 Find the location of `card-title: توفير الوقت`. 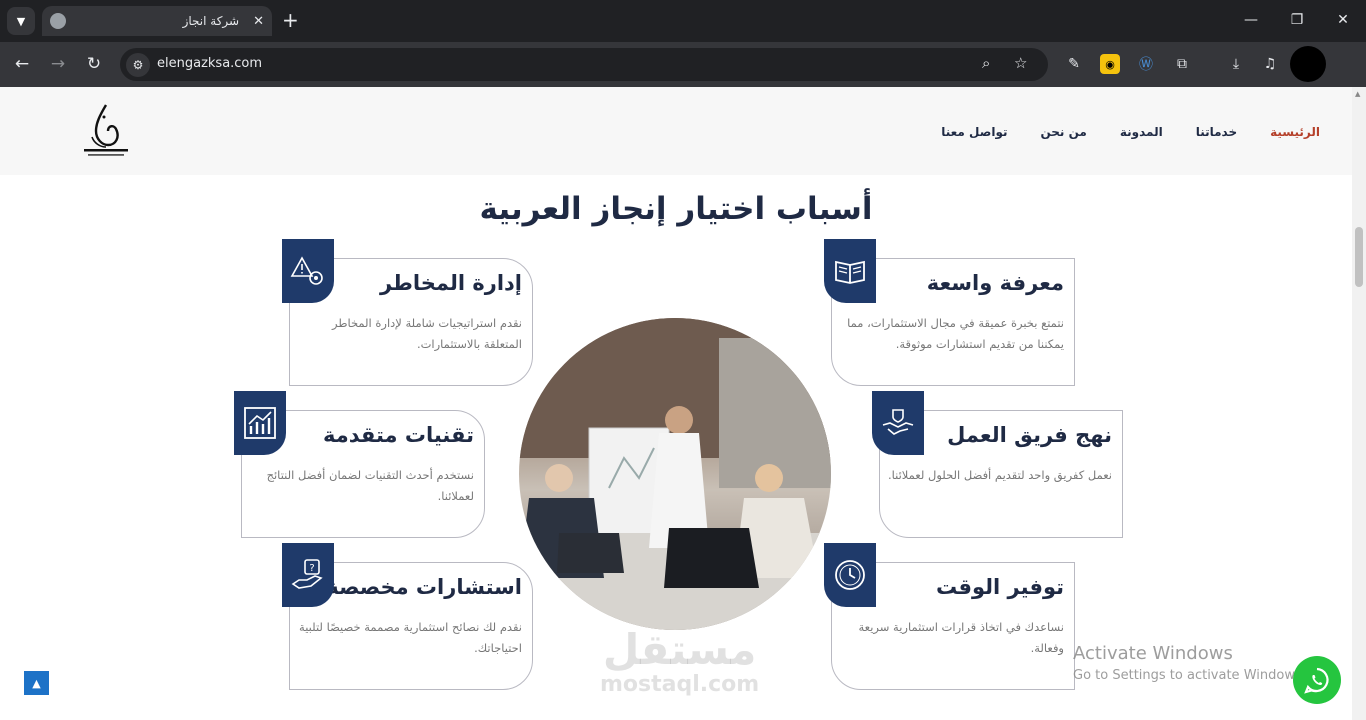

card-title: توفير الوقت is located at coordinates (1000, 587).